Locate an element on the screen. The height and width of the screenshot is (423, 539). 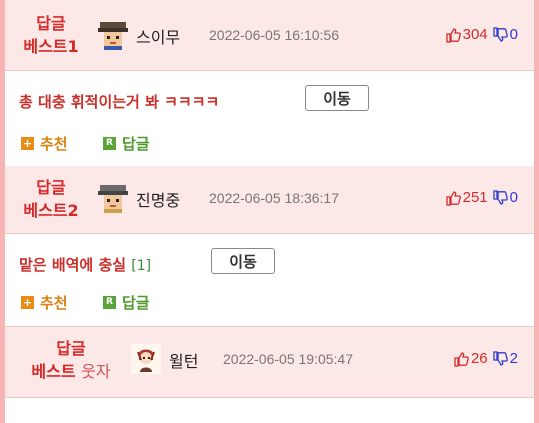
upvote-count: 304 is located at coordinates (475, 34).